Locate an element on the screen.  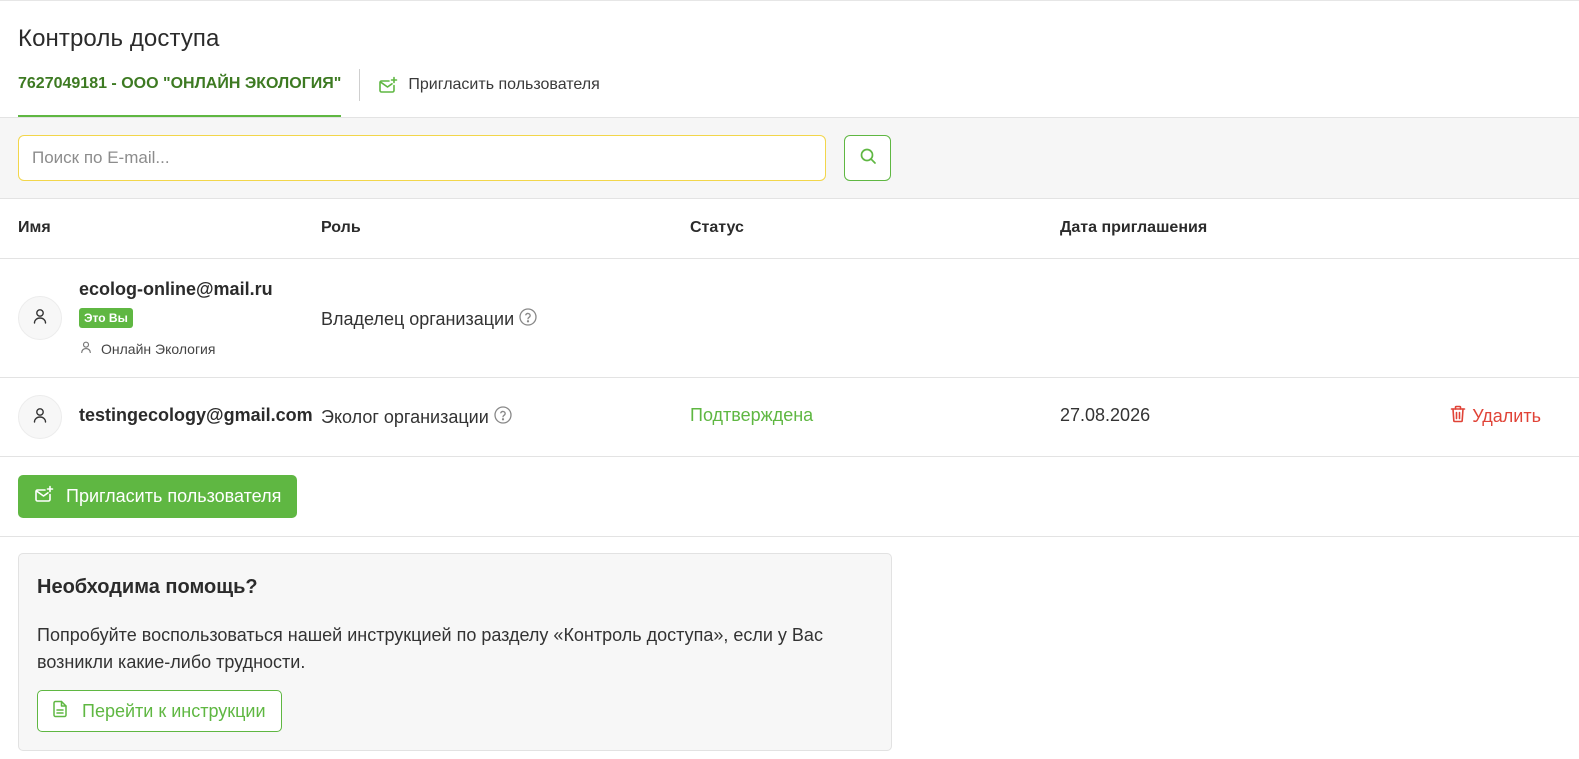
user-role: Владелец организации is located at coordinates (429, 319).